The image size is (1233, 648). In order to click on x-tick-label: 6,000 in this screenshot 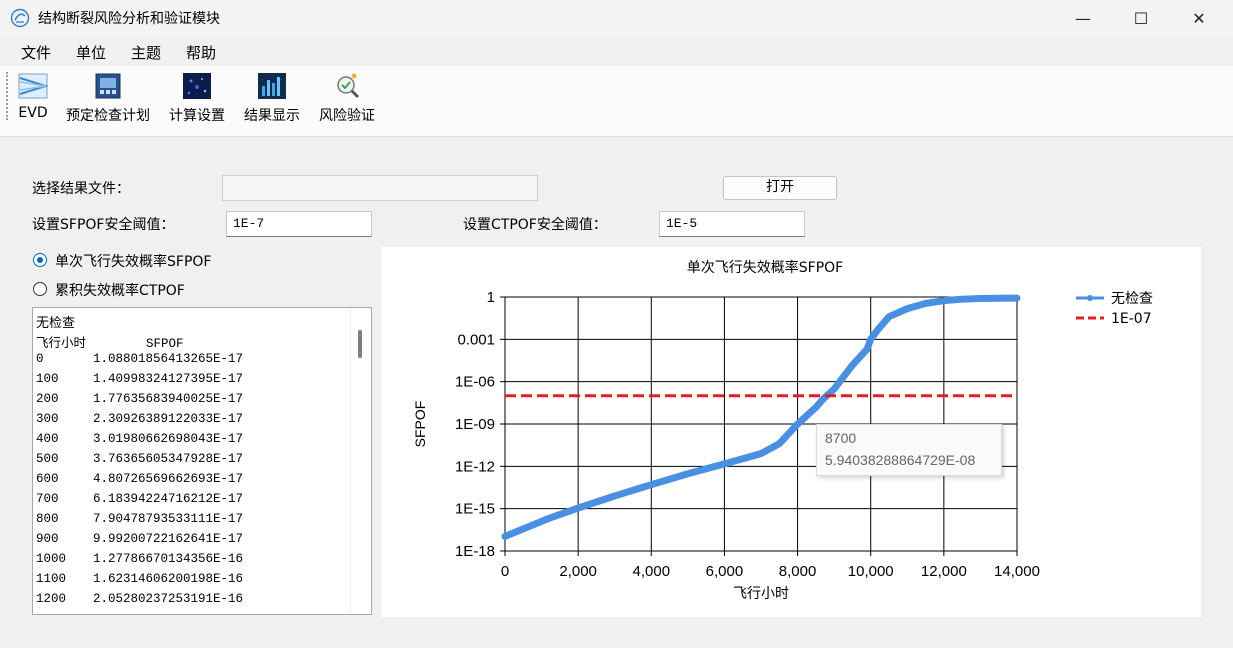, I will do `click(725, 571)`.